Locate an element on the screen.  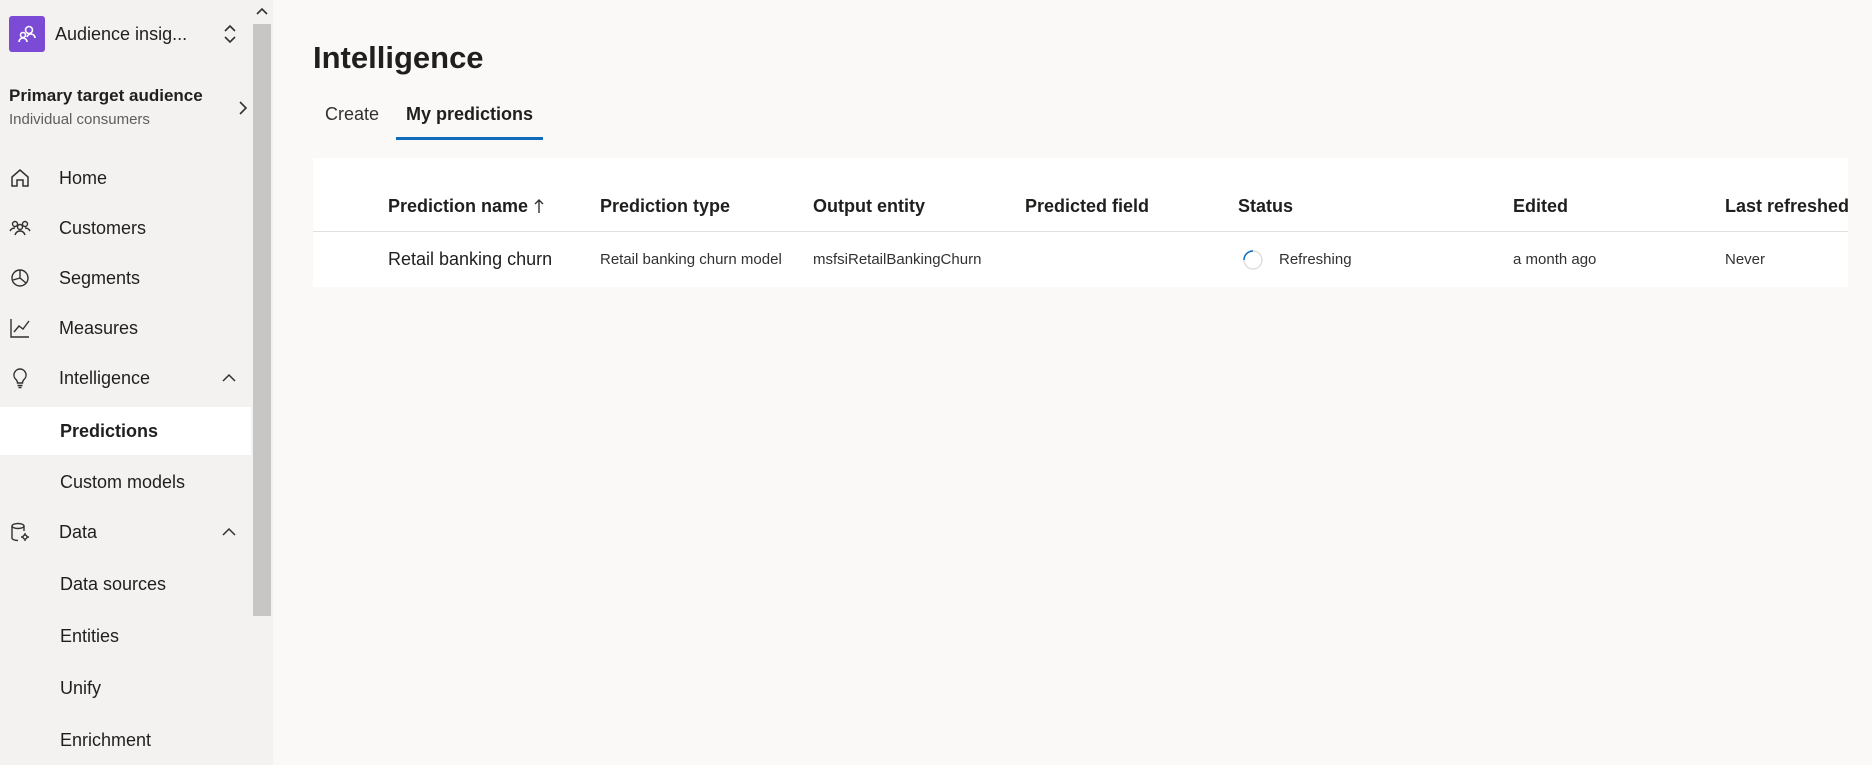
tab-create: Create is located at coordinates (352, 119).